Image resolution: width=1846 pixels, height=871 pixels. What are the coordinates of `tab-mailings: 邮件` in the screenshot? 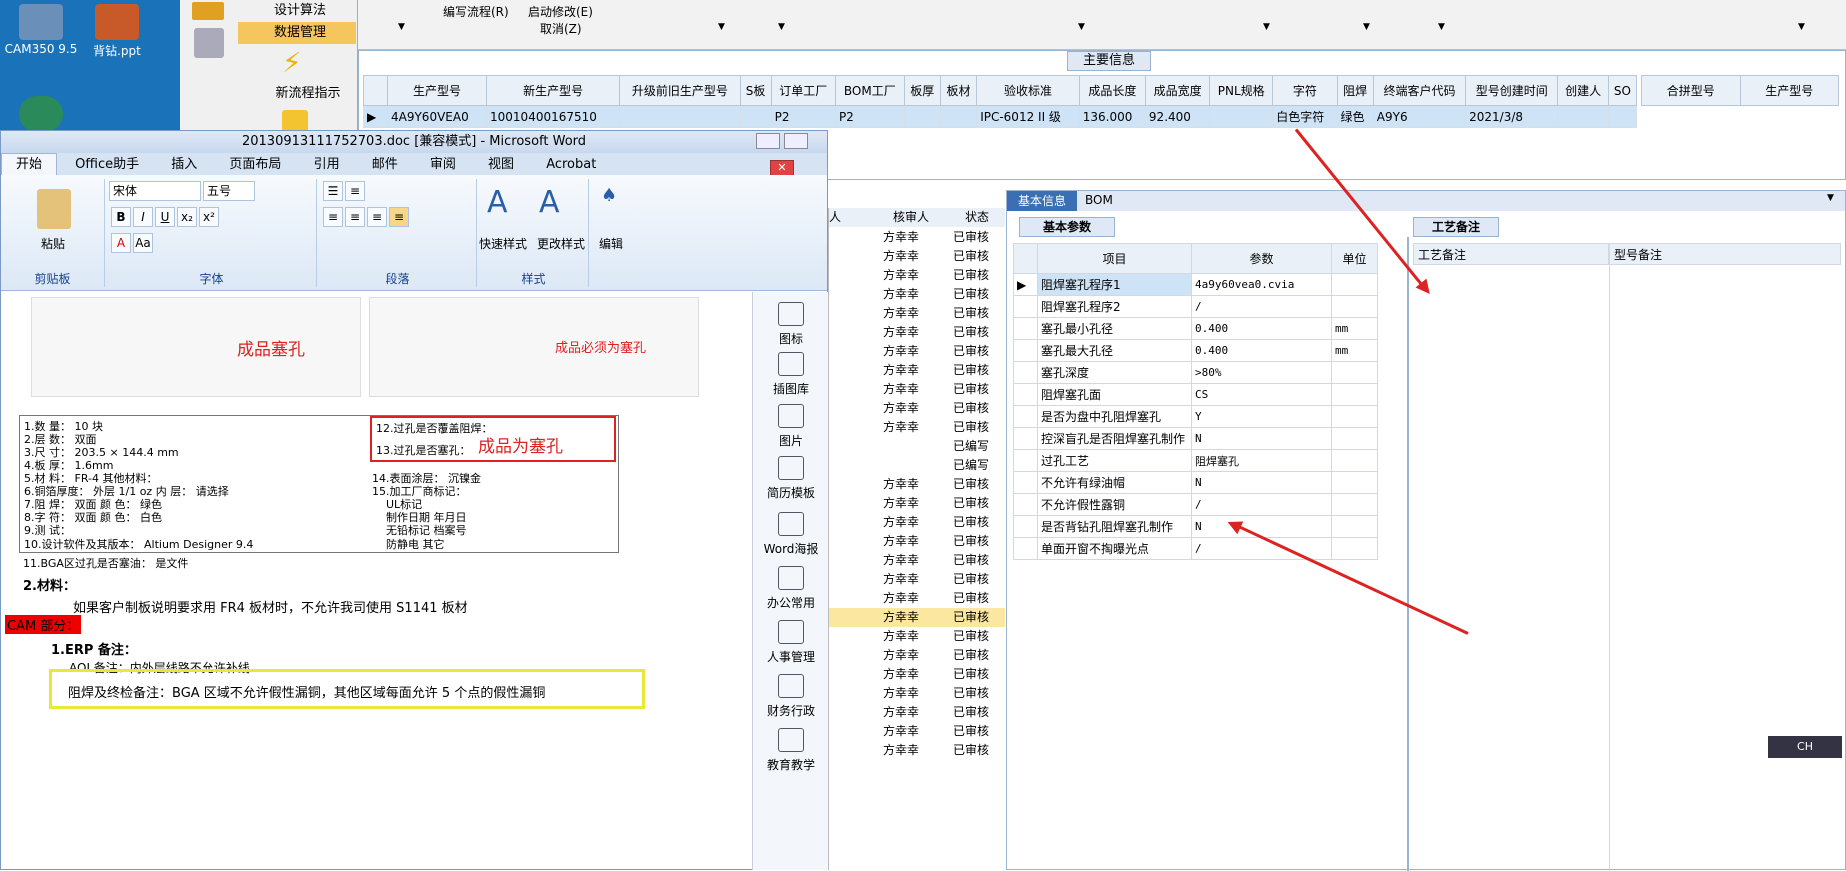 It's located at (385, 165).